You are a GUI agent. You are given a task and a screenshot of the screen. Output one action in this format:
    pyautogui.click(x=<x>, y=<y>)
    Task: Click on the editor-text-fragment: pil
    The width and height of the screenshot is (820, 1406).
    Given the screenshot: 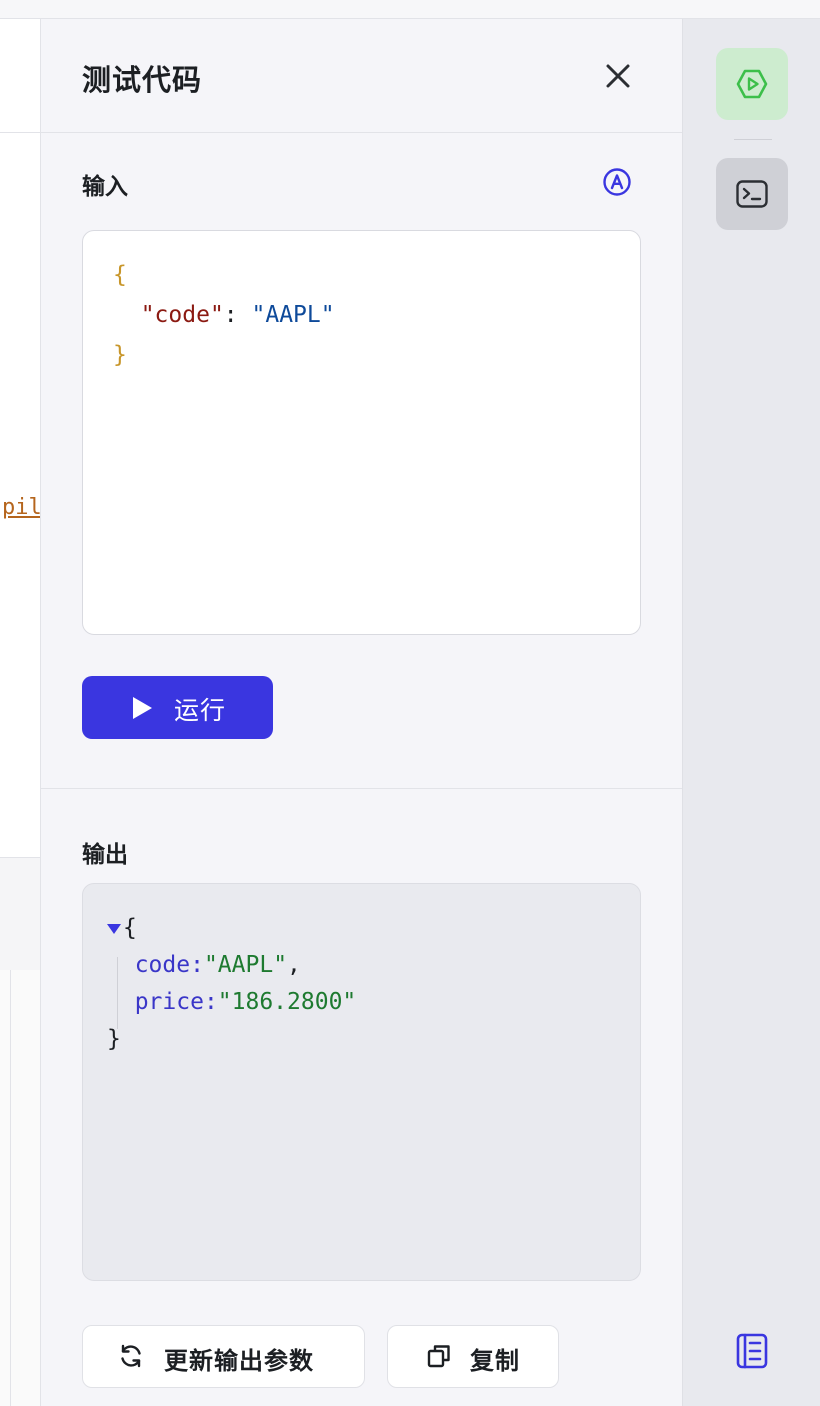 What is the action you would take?
    pyautogui.click(x=21, y=507)
    